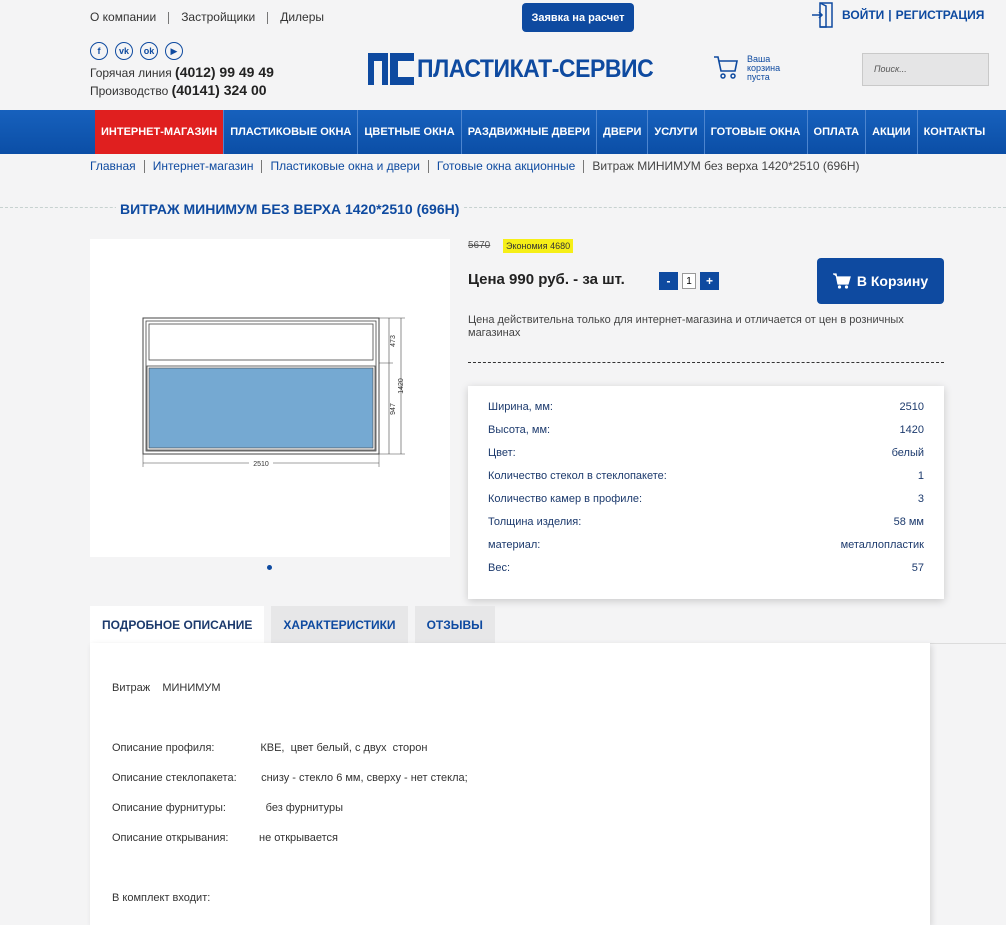 The image size is (1006, 925). Describe the element at coordinates (920, 499) in the screenshot. I see `spec-value: 3` at that location.